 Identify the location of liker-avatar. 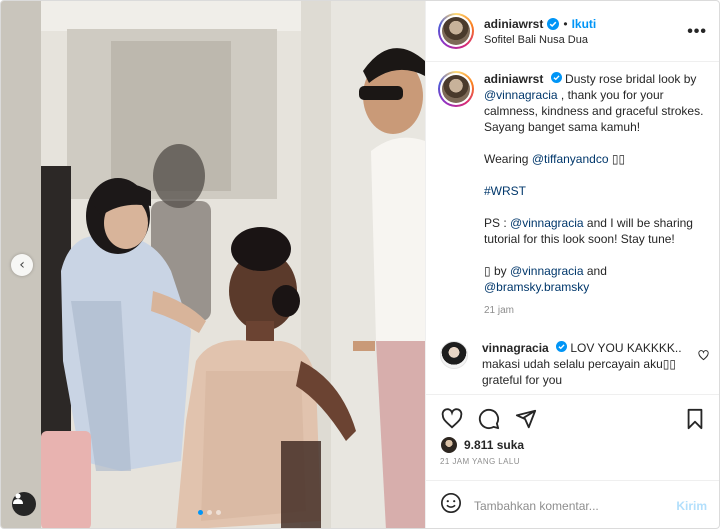
(449, 445).